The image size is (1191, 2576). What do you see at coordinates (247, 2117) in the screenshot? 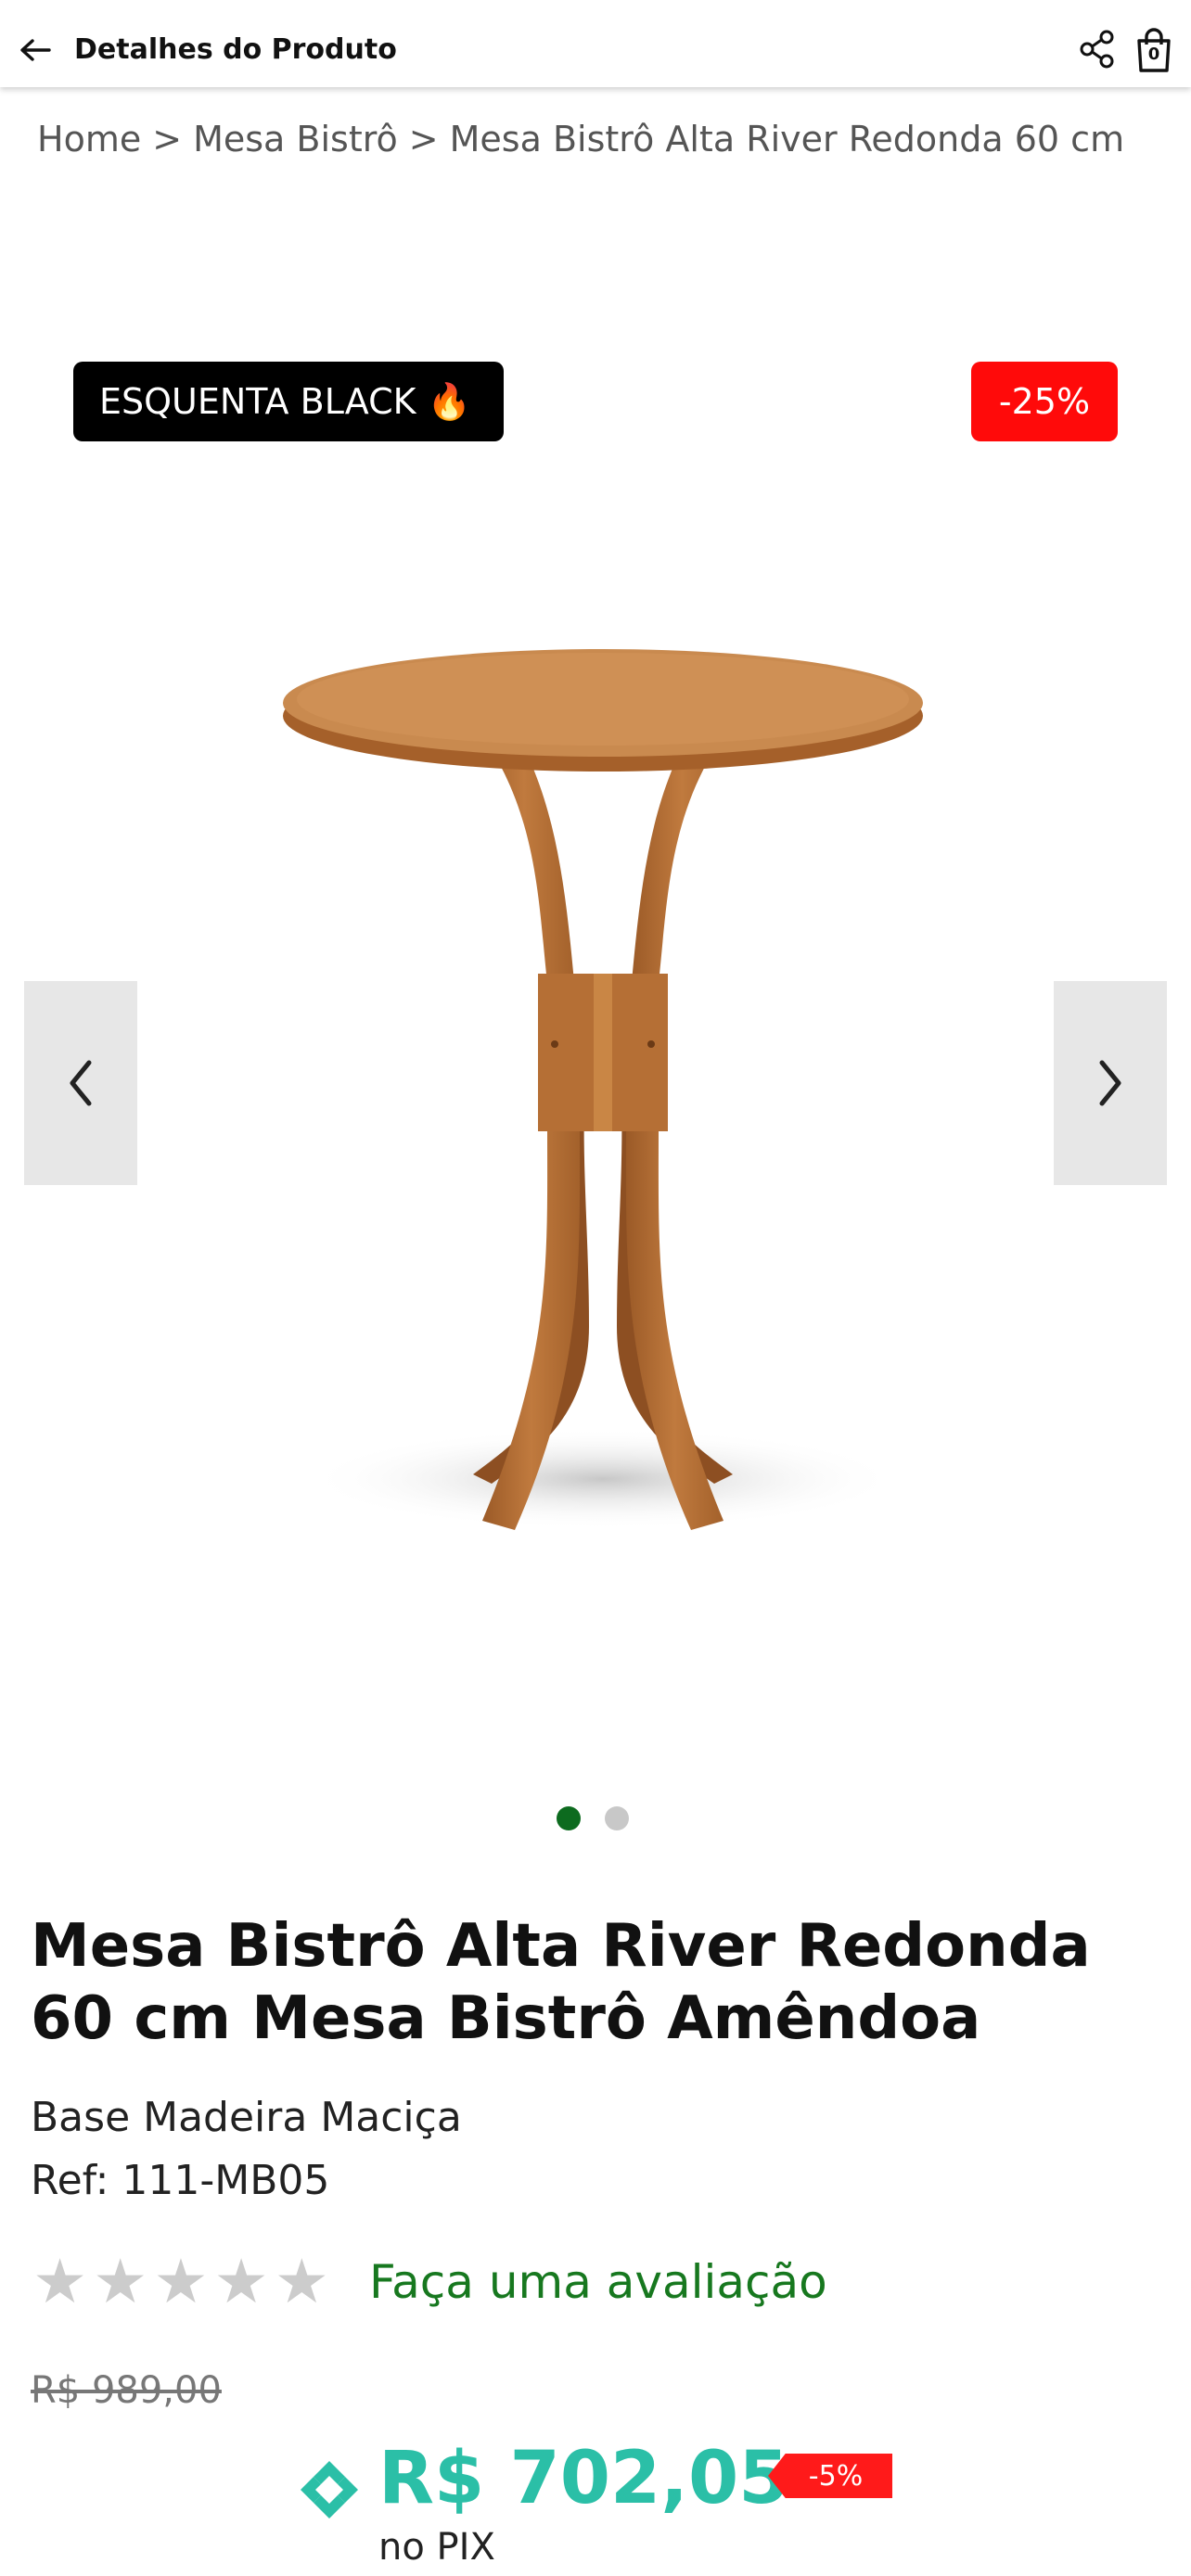
I see `product-subtitle: Base Madeira Maciça` at bounding box center [247, 2117].